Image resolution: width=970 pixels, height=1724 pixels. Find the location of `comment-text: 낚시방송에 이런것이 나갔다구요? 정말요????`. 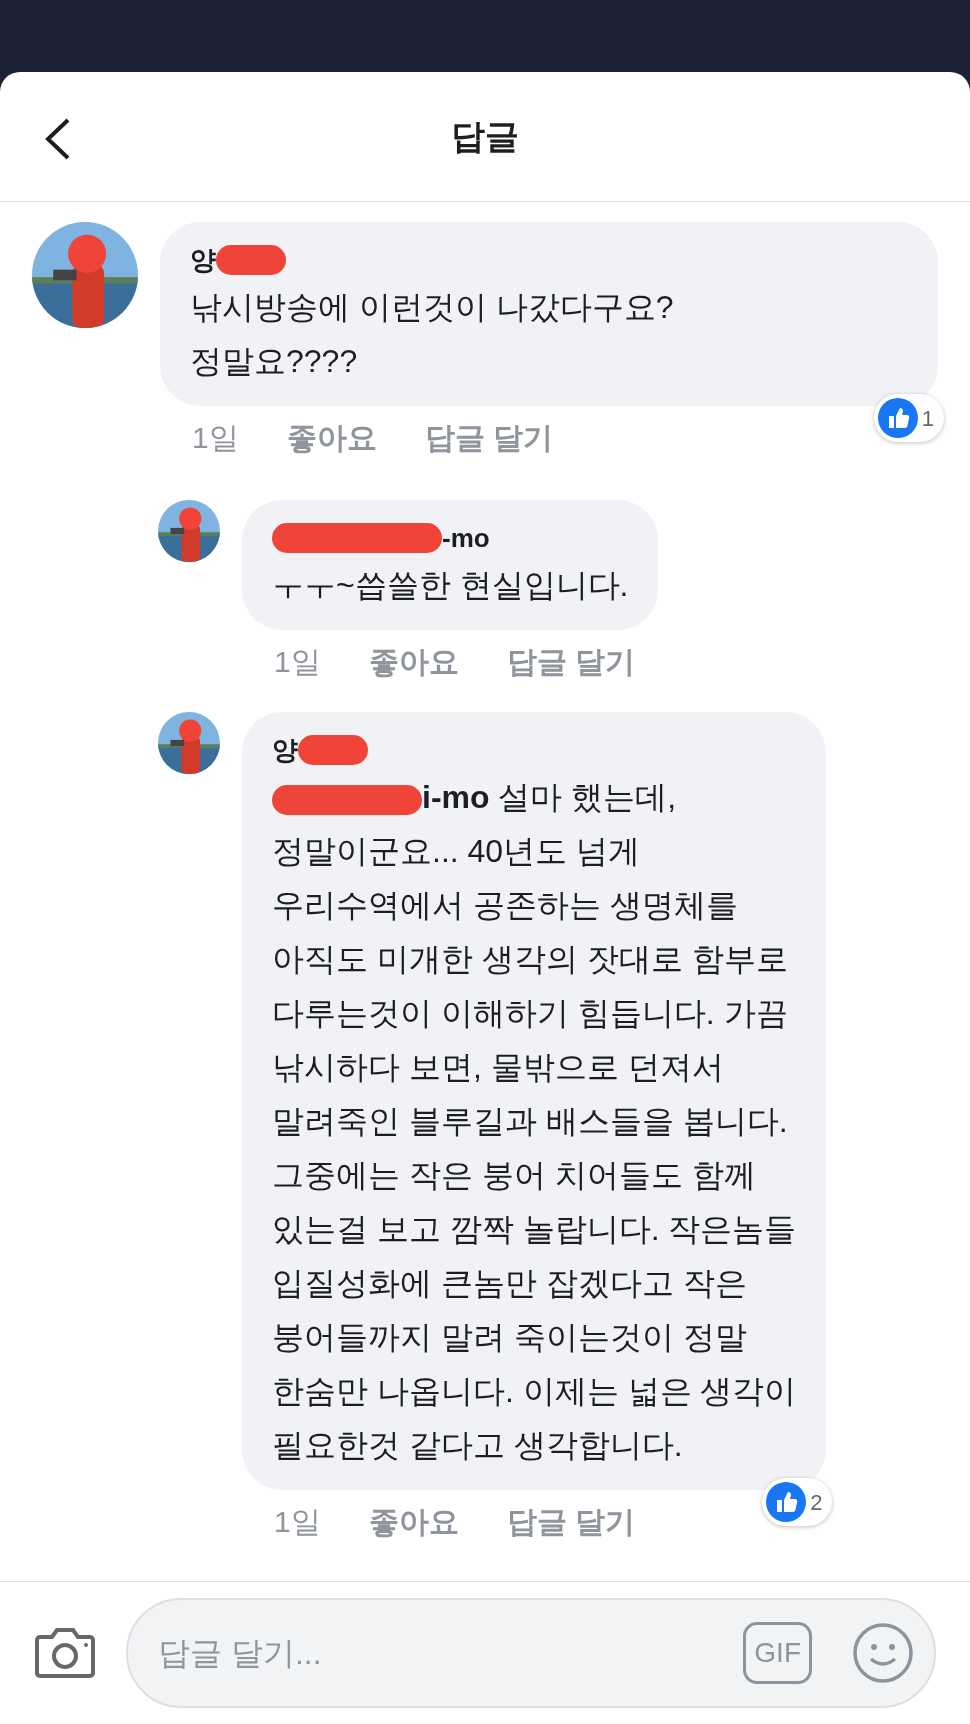

comment-text: 낚시방송에 이런것이 나갔다구요? 정말요???? is located at coordinates (432, 334).